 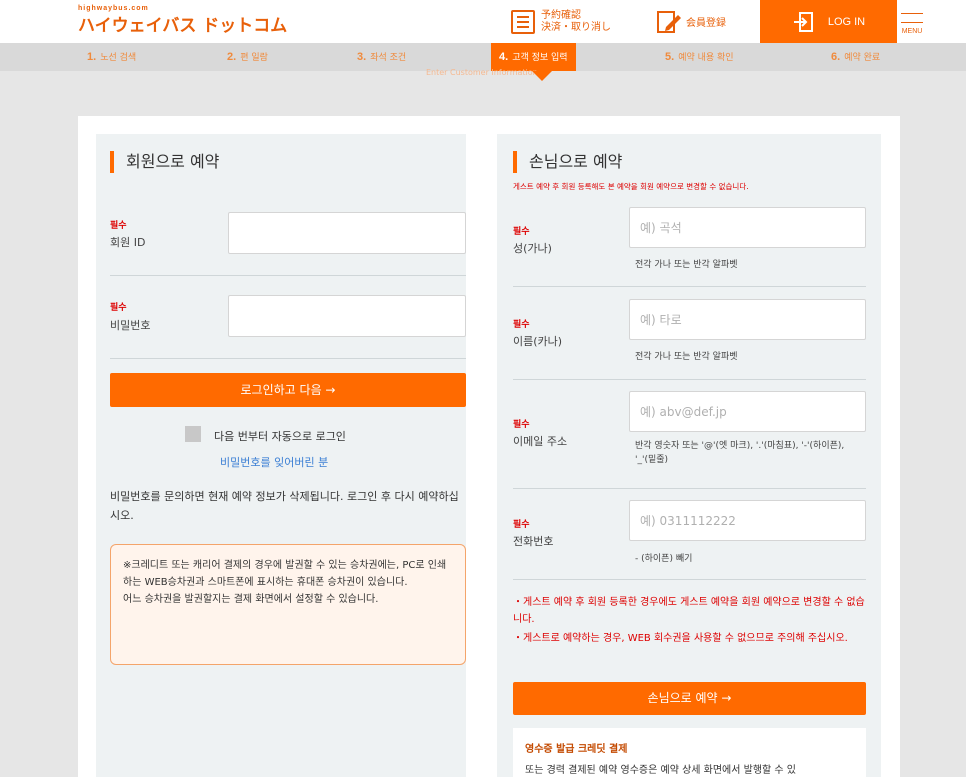 I want to click on step-5: 5. 예약 내용 확인, so click(x=699, y=57).